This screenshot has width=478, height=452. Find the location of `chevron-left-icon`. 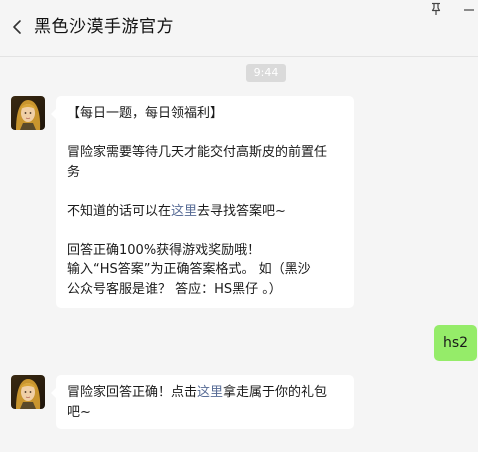

chevron-left-icon is located at coordinates (17, 27).